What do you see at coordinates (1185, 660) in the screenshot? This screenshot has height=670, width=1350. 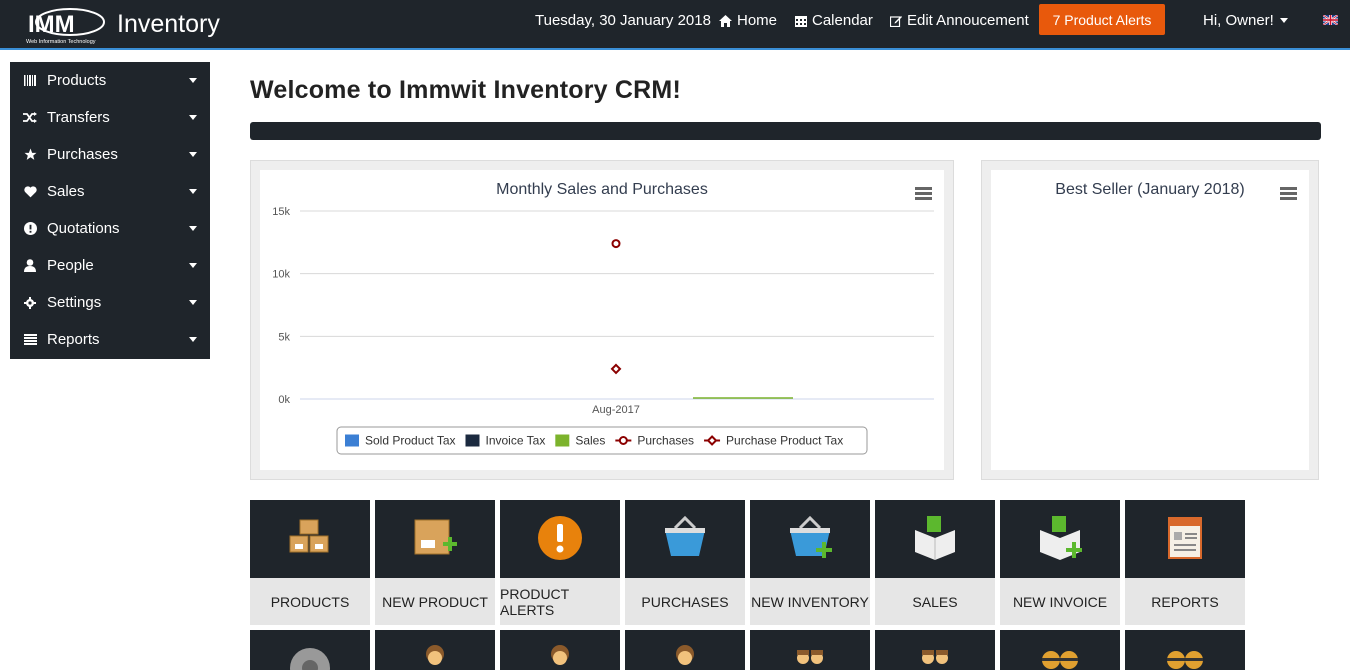 I see `users-icon` at bounding box center [1185, 660].